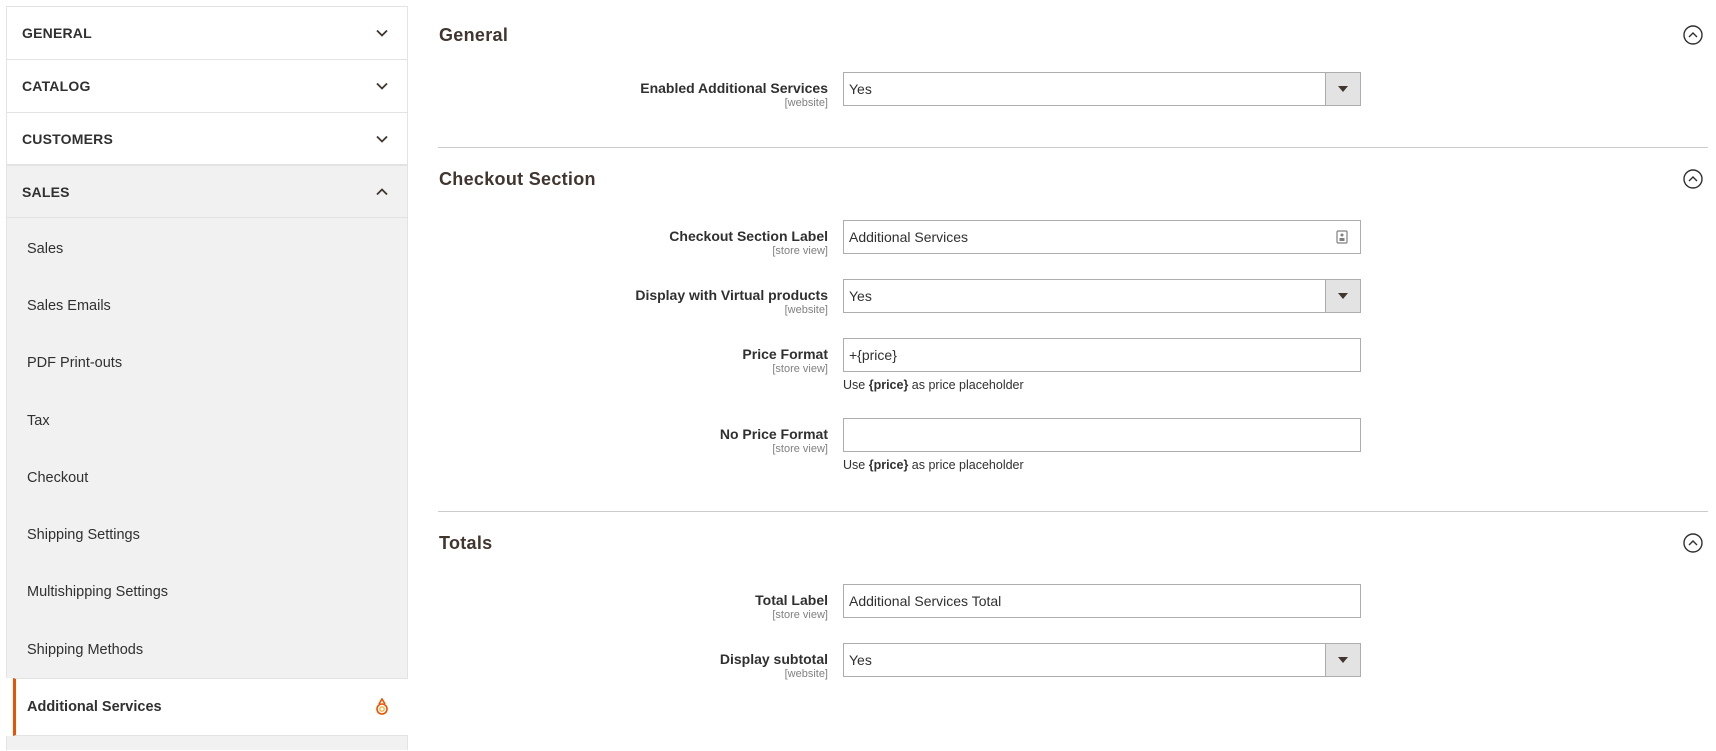 This screenshot has width=1716, height=751. What do you see at coordinates (731, 295) in the screenshot?
I see `field-label: Display with Virtual products` at bounding box center [731, 295].